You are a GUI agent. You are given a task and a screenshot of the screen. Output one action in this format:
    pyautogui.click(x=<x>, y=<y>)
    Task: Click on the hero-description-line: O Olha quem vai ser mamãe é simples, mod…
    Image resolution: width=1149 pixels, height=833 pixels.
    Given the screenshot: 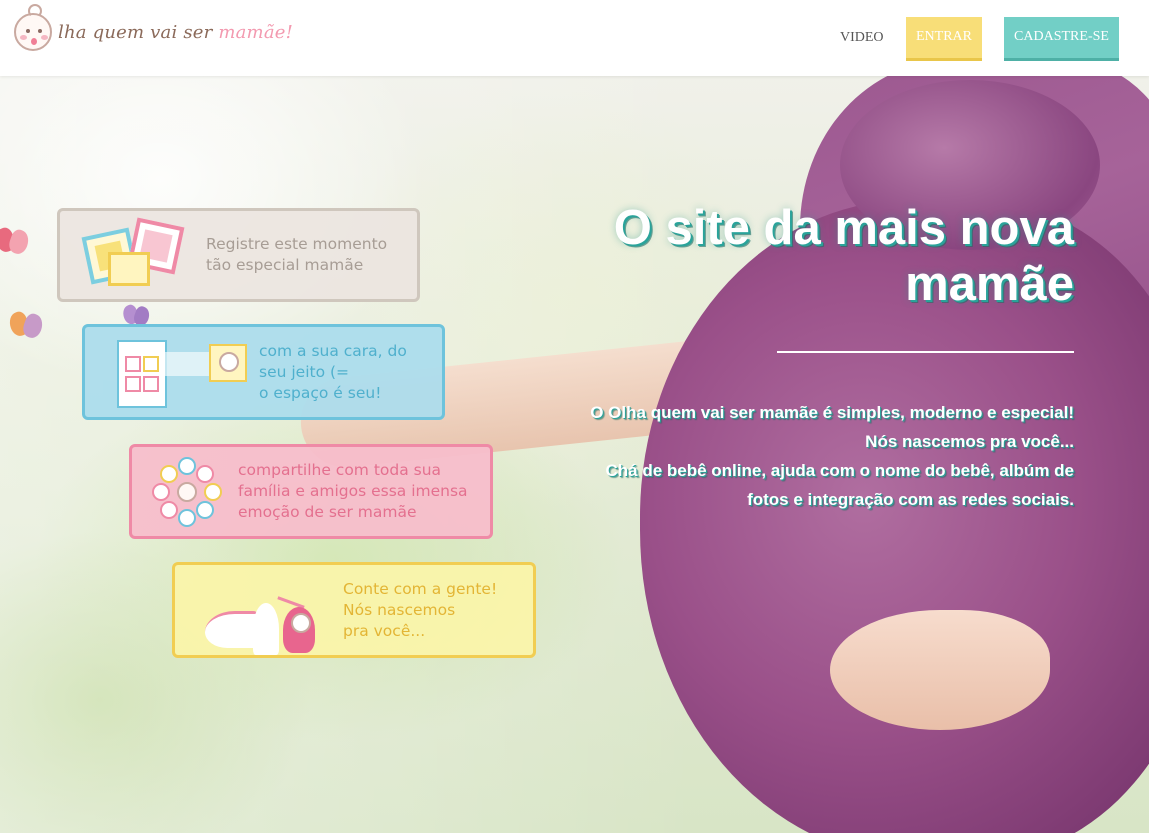 What is the action you would take?
    pyautogui.click(x=832, y=427)
    